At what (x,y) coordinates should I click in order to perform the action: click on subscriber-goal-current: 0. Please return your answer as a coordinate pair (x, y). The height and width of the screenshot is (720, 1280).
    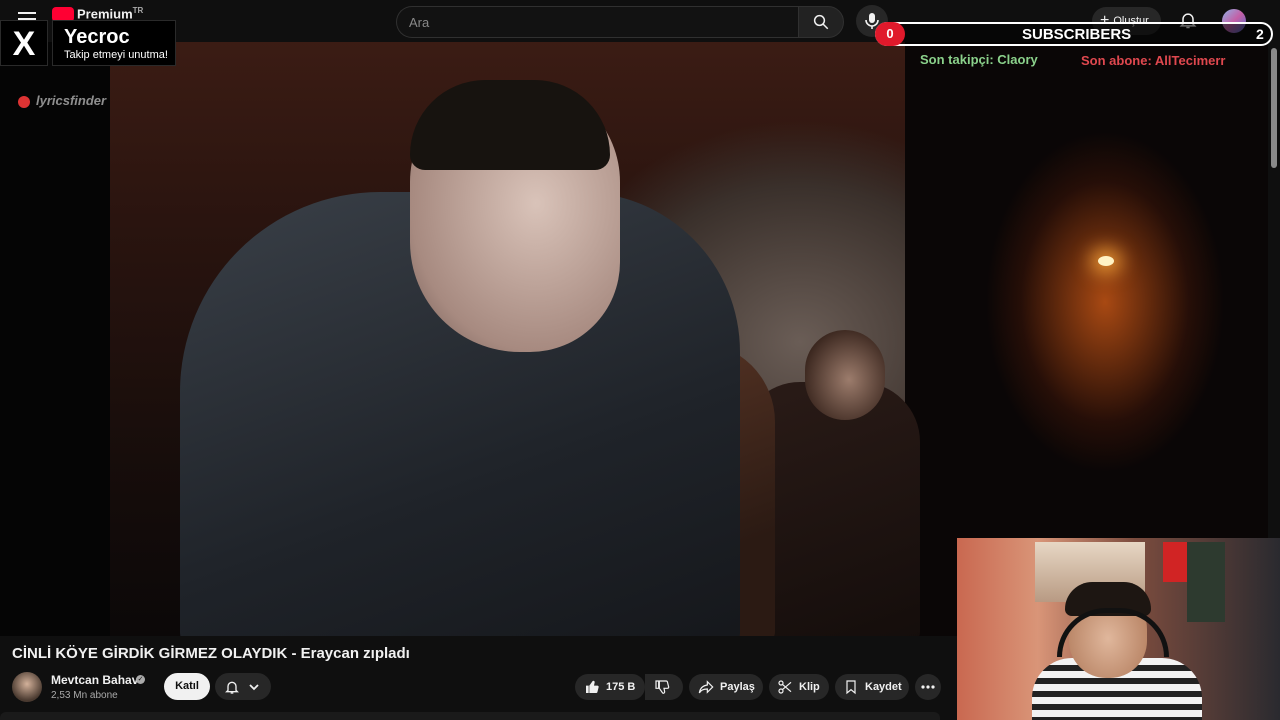
    Looking at the image, I should click on (890, 34).